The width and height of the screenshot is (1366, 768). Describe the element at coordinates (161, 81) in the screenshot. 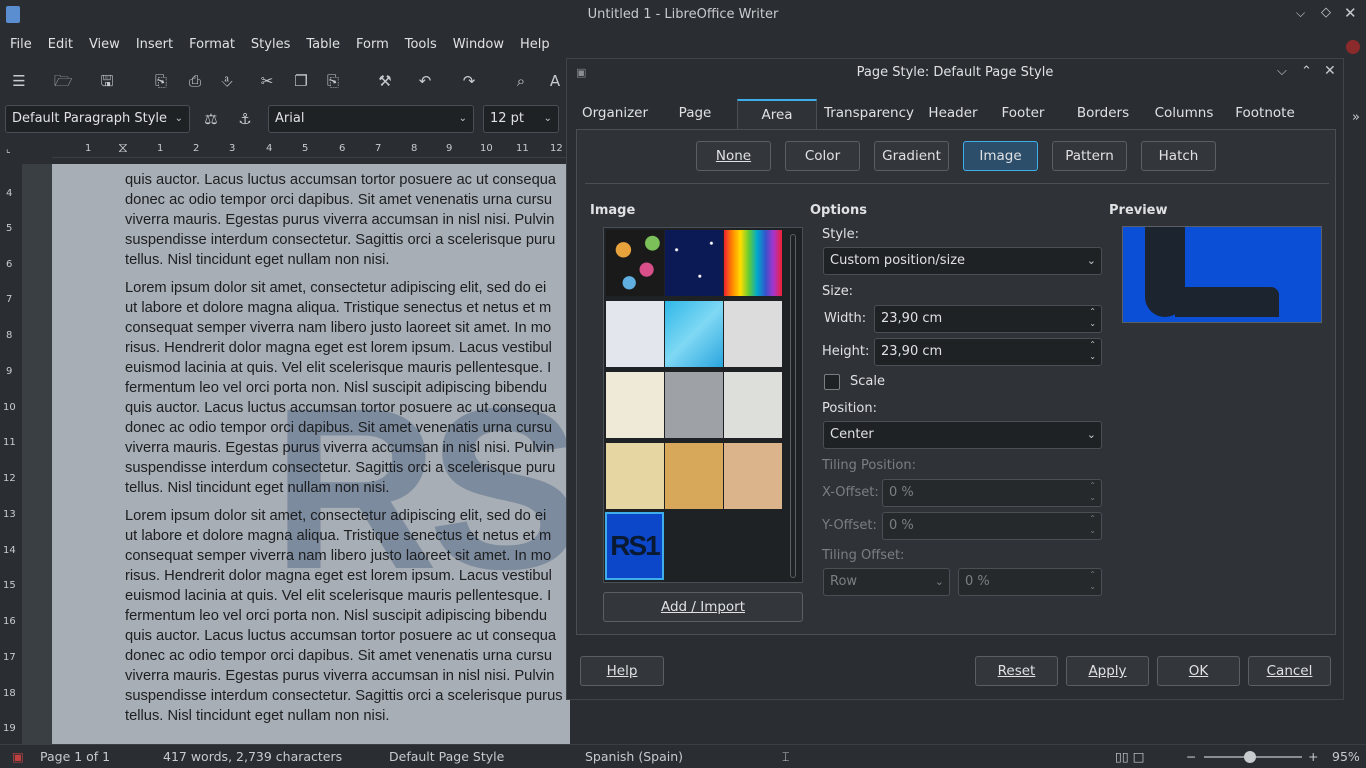

I see `export-pdf-icon: ⎘` at that location.